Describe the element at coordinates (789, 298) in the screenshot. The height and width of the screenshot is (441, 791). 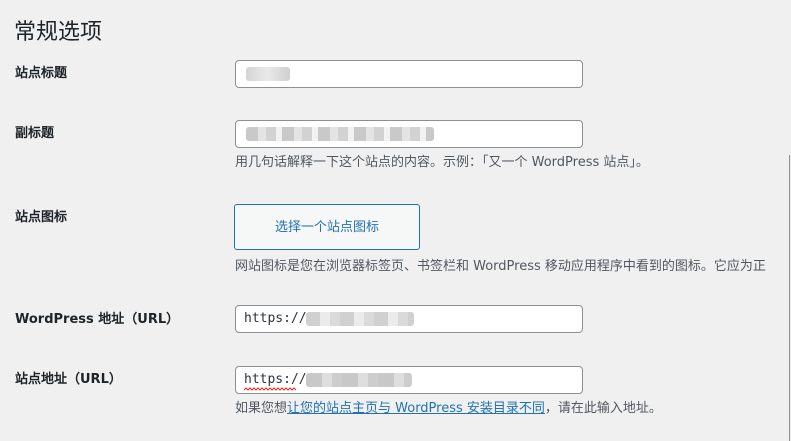
I see `panel-edge-divider` at that location.